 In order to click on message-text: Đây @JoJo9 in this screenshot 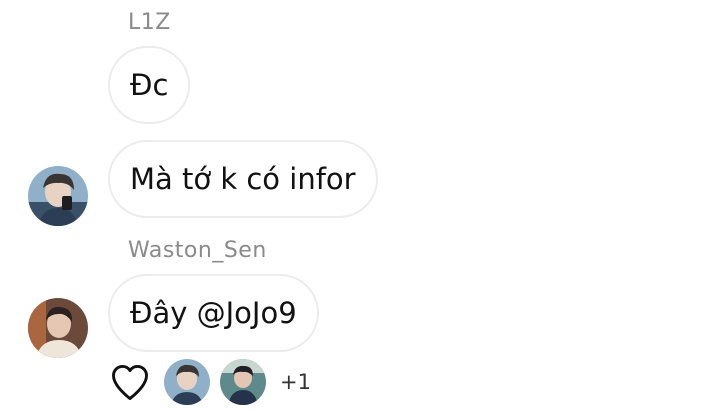, I will do `click(213, 313)`.